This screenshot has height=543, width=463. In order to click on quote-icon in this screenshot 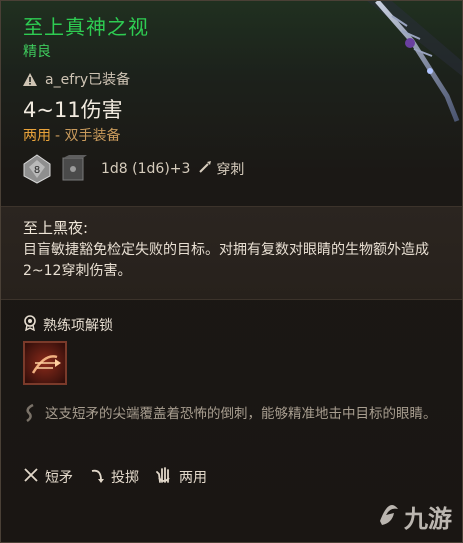, I will do `click(30, 416)`.